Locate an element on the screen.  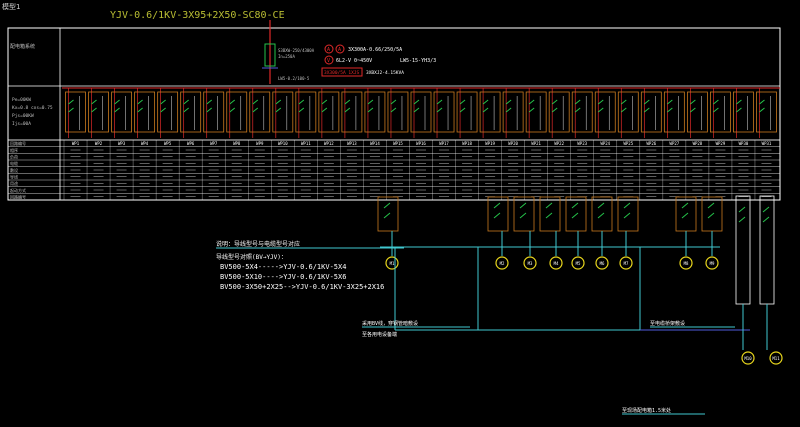
notes-subtitle: 导线型号对照(BV→YJV)： is located at coordinates (251, 257).